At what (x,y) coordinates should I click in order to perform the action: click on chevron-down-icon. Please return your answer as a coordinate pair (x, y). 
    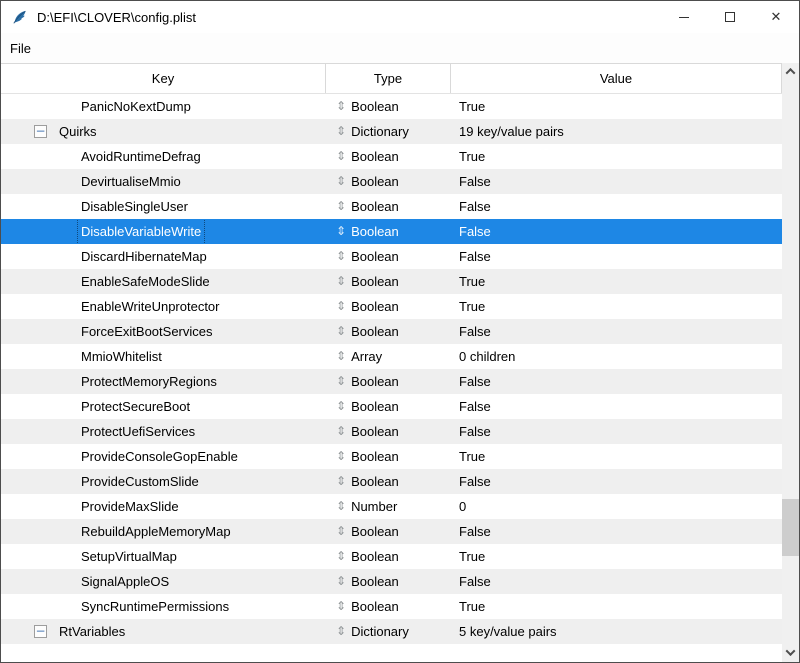
    Looking at the image, I should click on (790, 651).